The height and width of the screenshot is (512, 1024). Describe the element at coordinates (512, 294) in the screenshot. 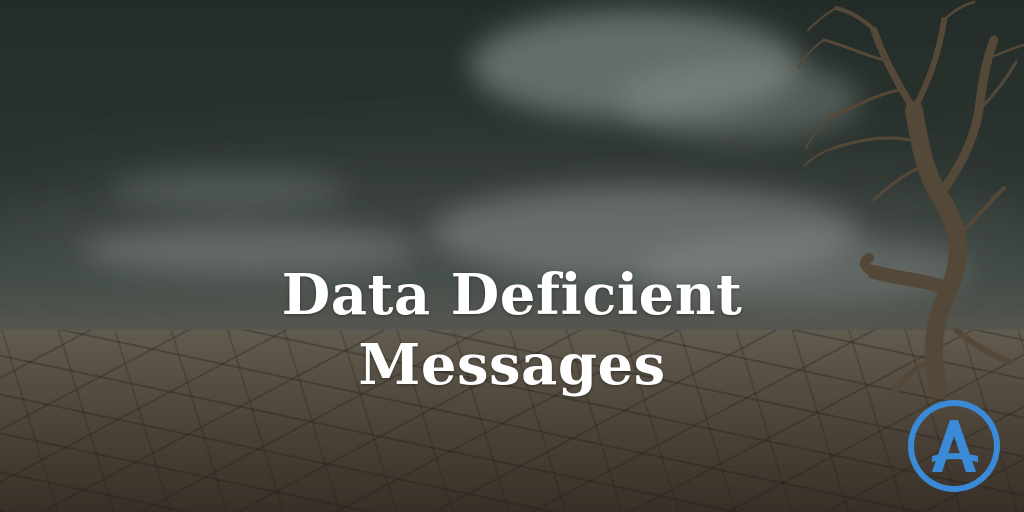

I see `title-line-1: Data Deficient` at that location.